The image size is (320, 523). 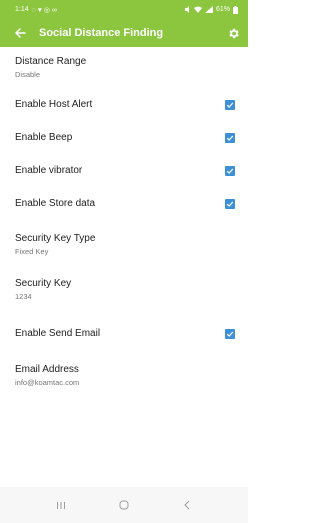 I want to click on mute-icon, so click(x=186, y=9).